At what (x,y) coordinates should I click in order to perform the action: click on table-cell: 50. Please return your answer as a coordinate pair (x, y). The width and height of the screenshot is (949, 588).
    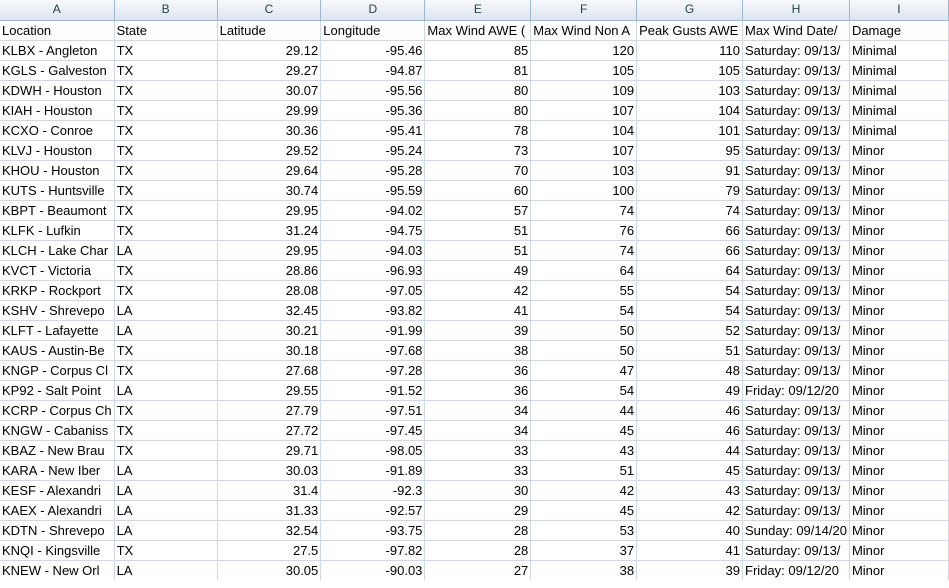
    Looking at the image, I should click on (584, 350).